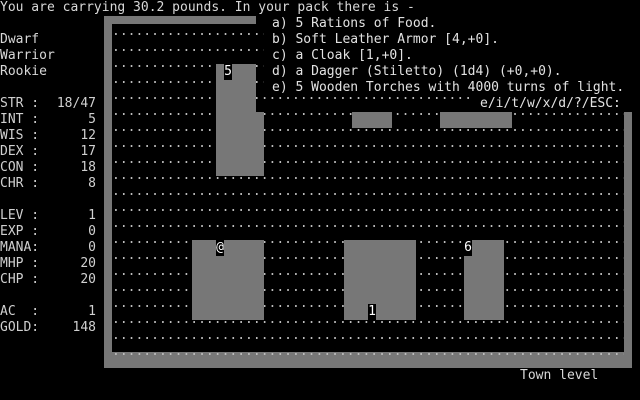  What do you see at coordinates (385, 40) in the screenshot?
I see `inventory-item-b: b) Soft Leather Armor [4,+0].` at bounding box center [385, 40].